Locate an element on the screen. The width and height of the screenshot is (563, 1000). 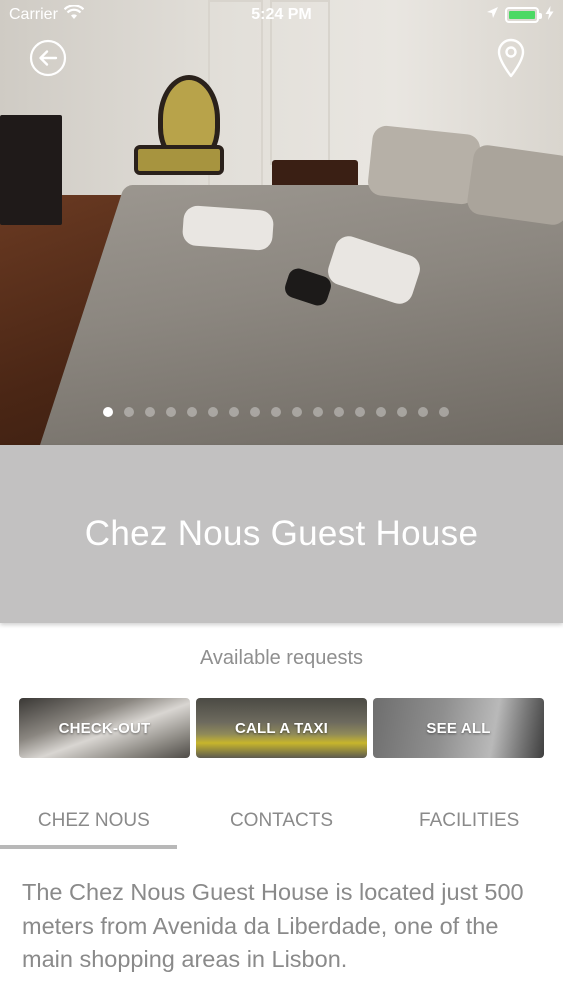
back-button is located at coordinates (48, 58).